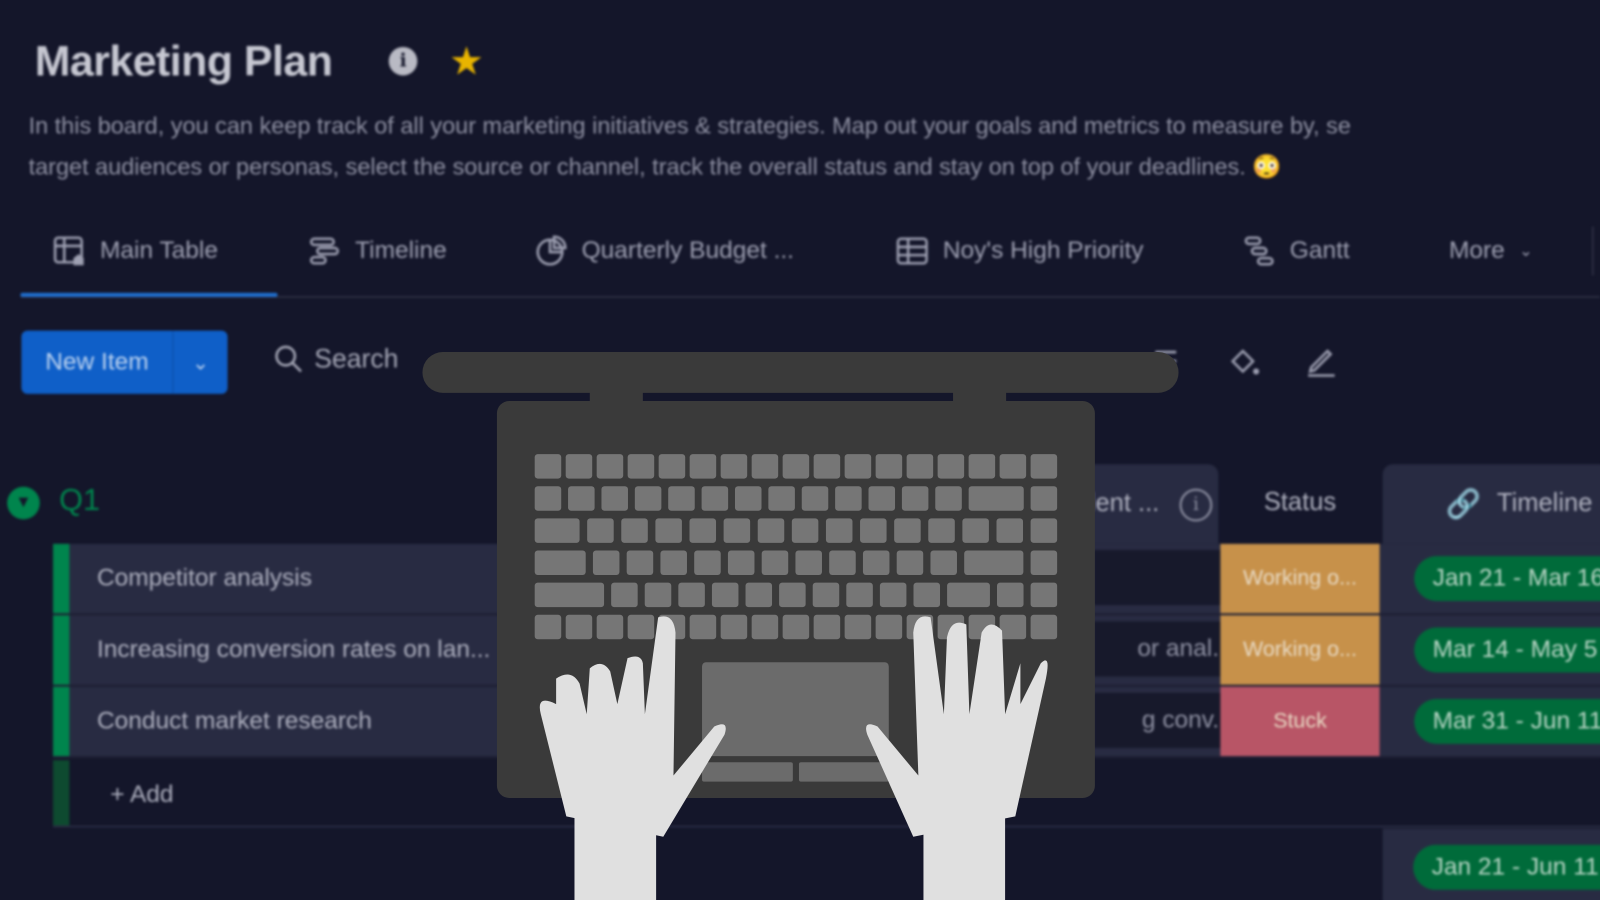  I want to click on trackpad, so click(795, 709).